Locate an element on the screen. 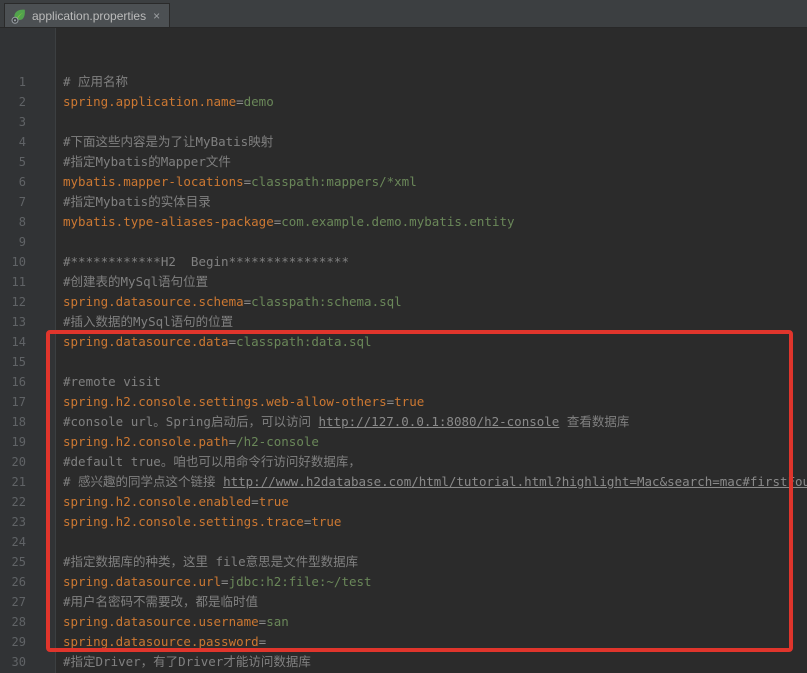 The height and width of the screenshot is (673, 807). code-line: 4 #下面这些内容是为了让MyBatis映射 is located at coordinates (403, 142).